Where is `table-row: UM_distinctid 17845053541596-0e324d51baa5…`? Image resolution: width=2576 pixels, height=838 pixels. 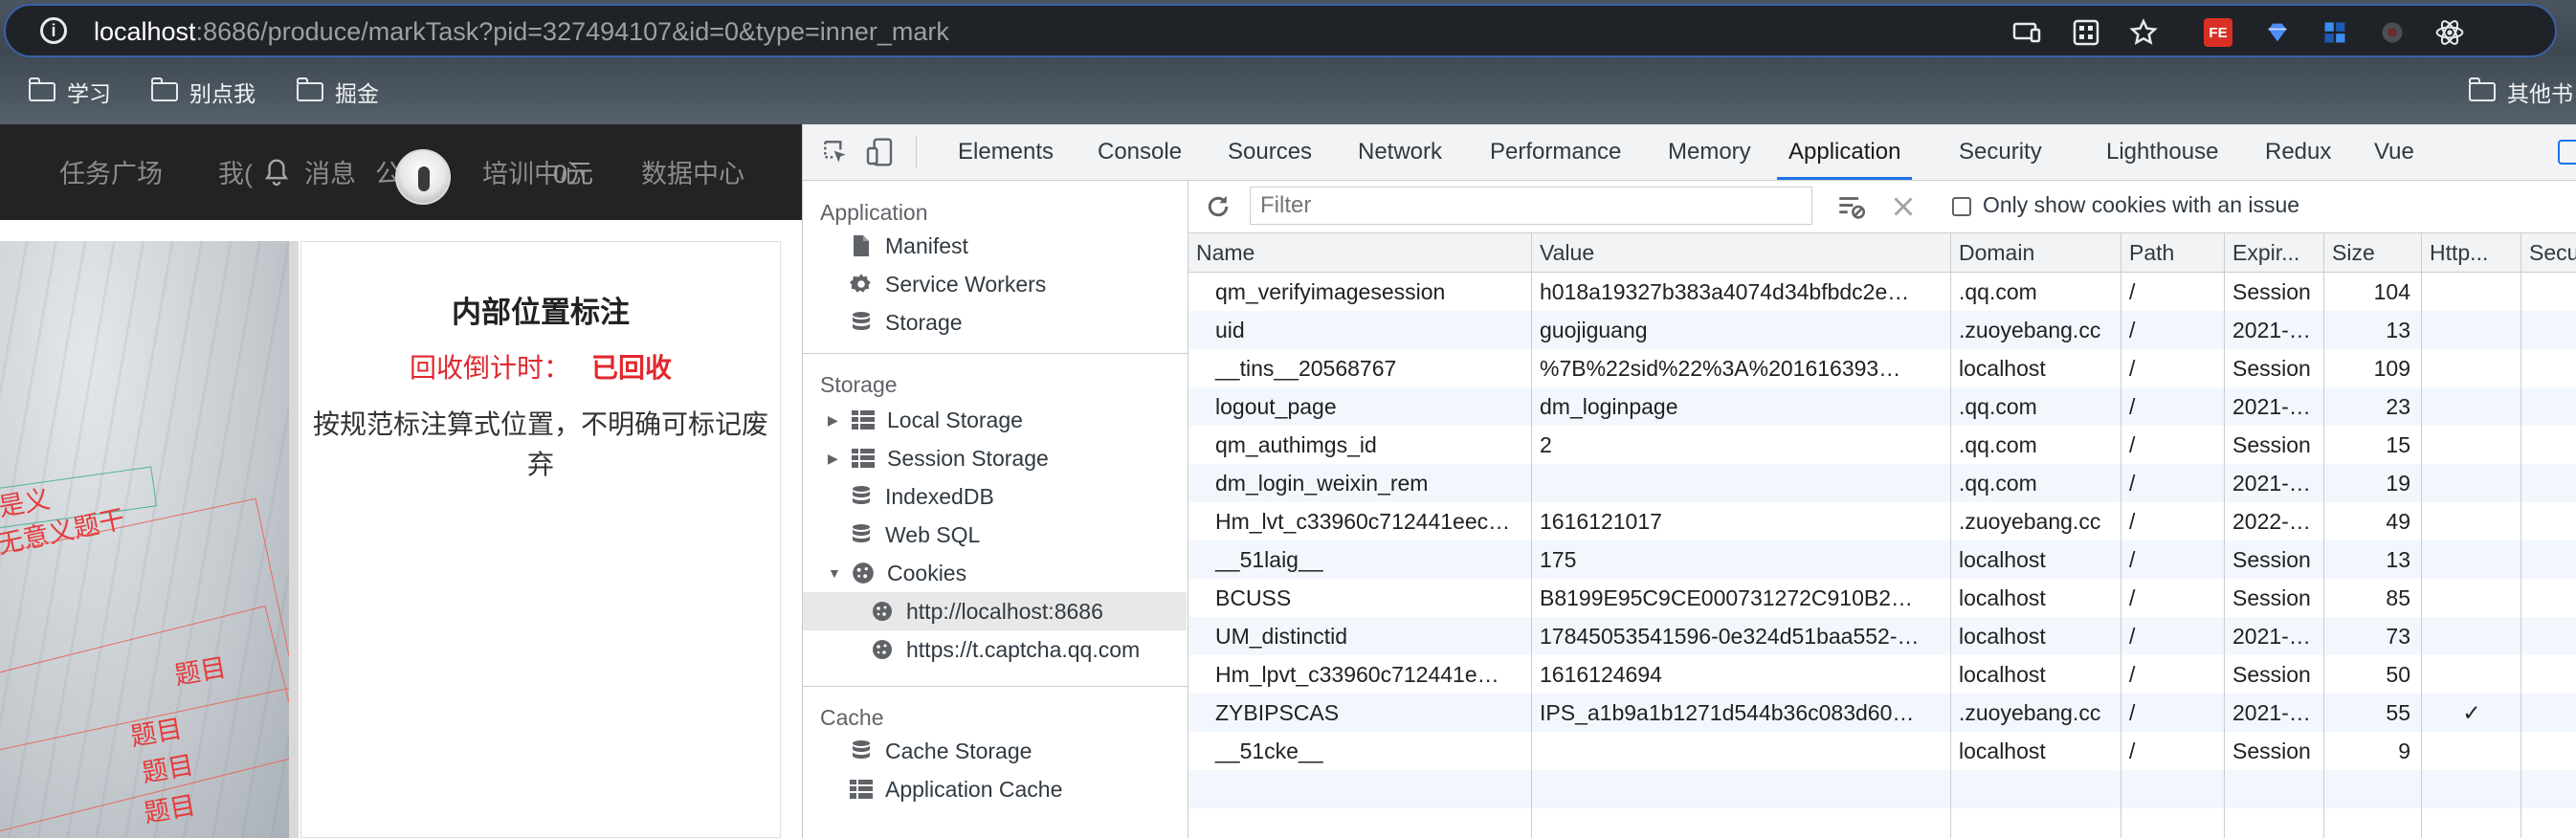
table-row: UM_distinctid 17845053541596-0e324d51baa5… is located at coordinates (1882, 636).